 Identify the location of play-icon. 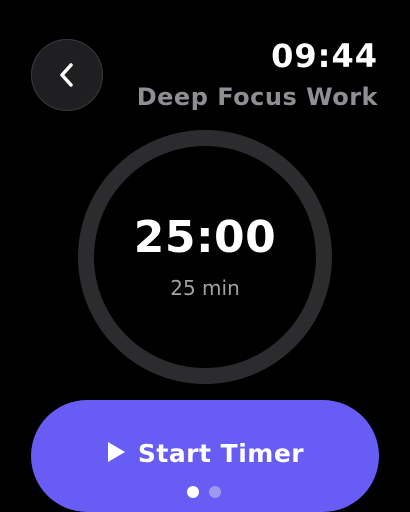
(116, 454).